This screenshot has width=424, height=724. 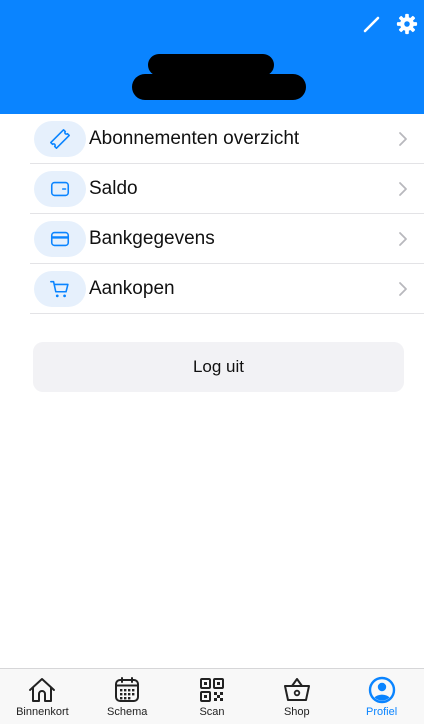 What do you see at coordinates (152, 238) in the screenshot?
I see `menu-item-label: Bankgegevens` at bounding box center [152, 238].